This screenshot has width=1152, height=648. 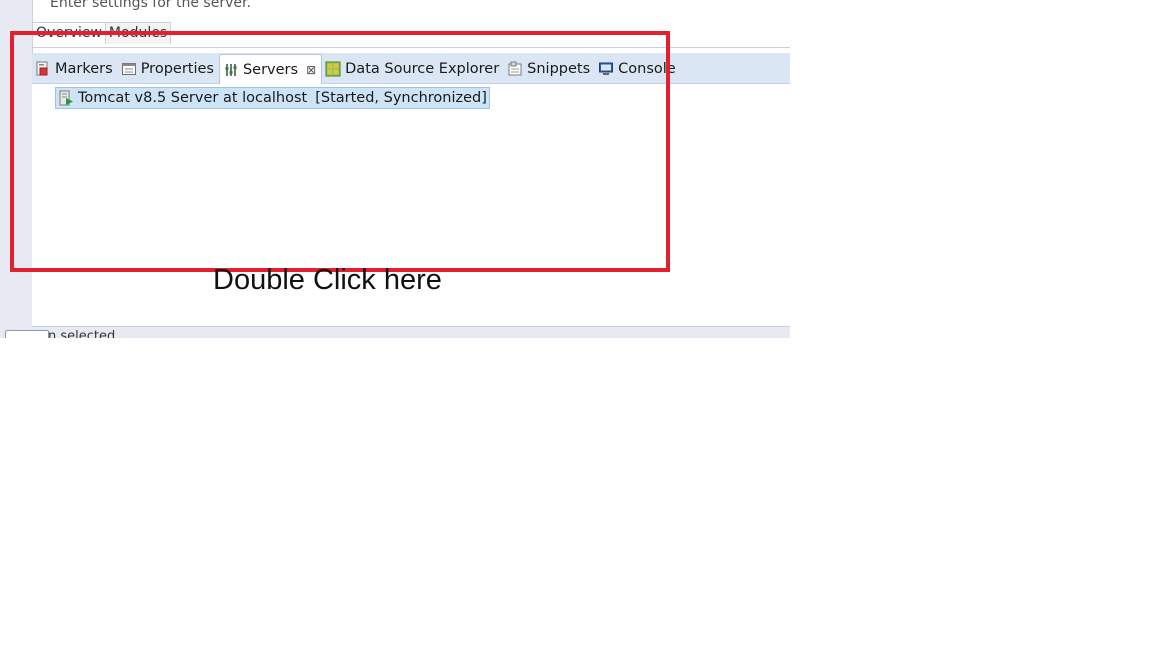 What do you see at coordinates (150, 5) in the screenshot?
I see `editor-hint: Enter settings for the server.` at bounding box center [150, 5].